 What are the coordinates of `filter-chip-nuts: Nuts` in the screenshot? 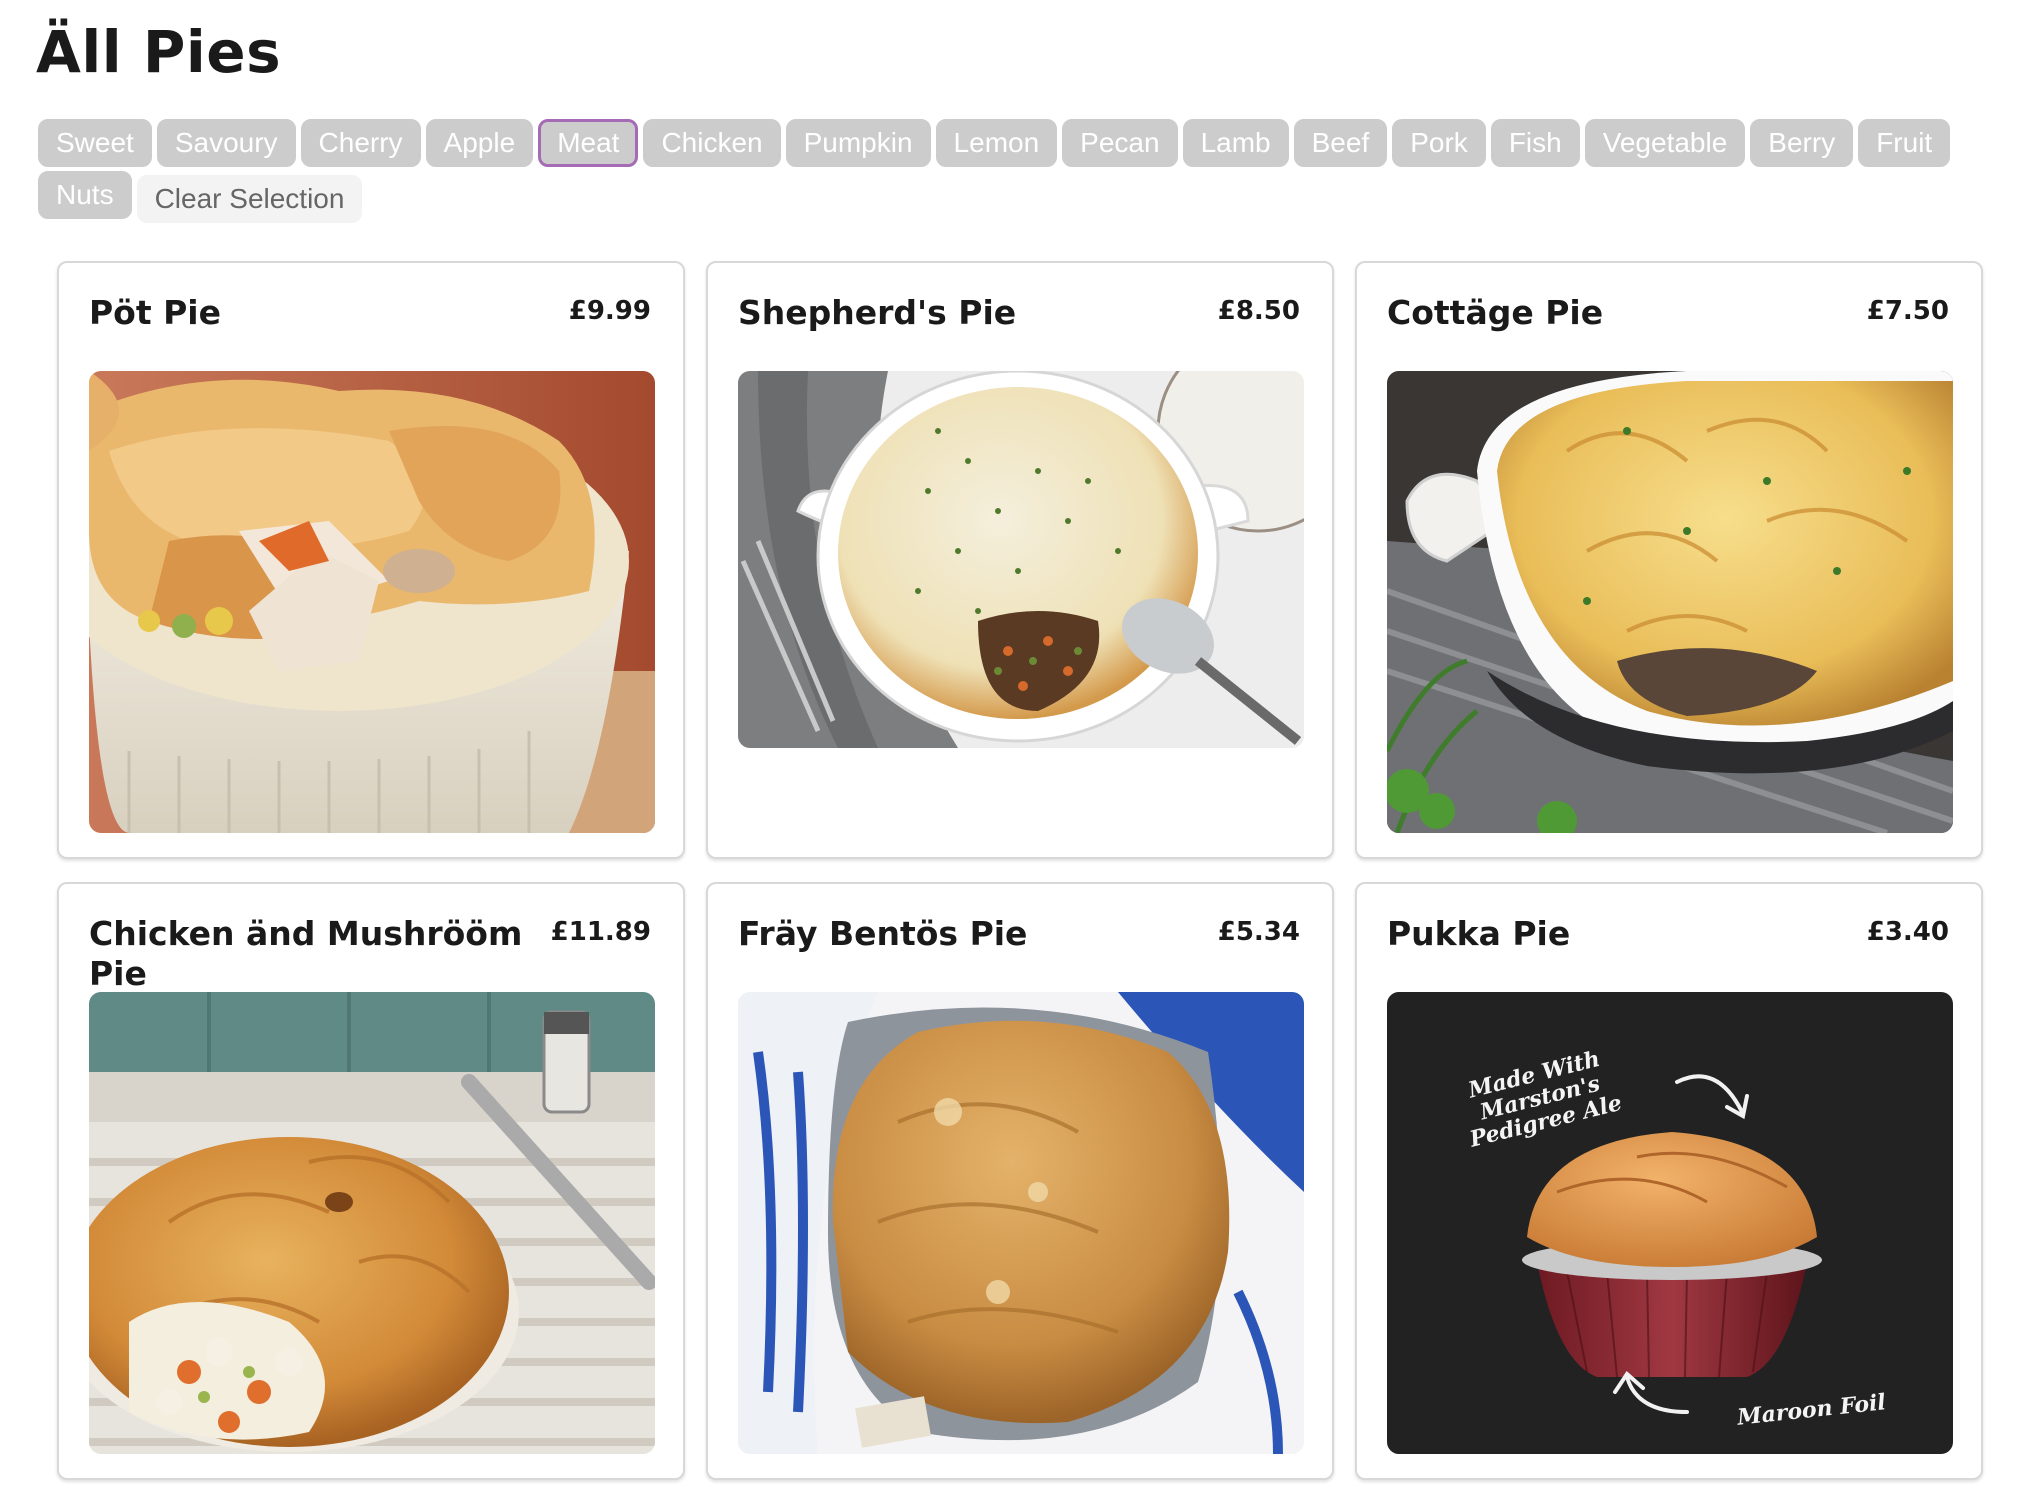 It's located at (85, 195).